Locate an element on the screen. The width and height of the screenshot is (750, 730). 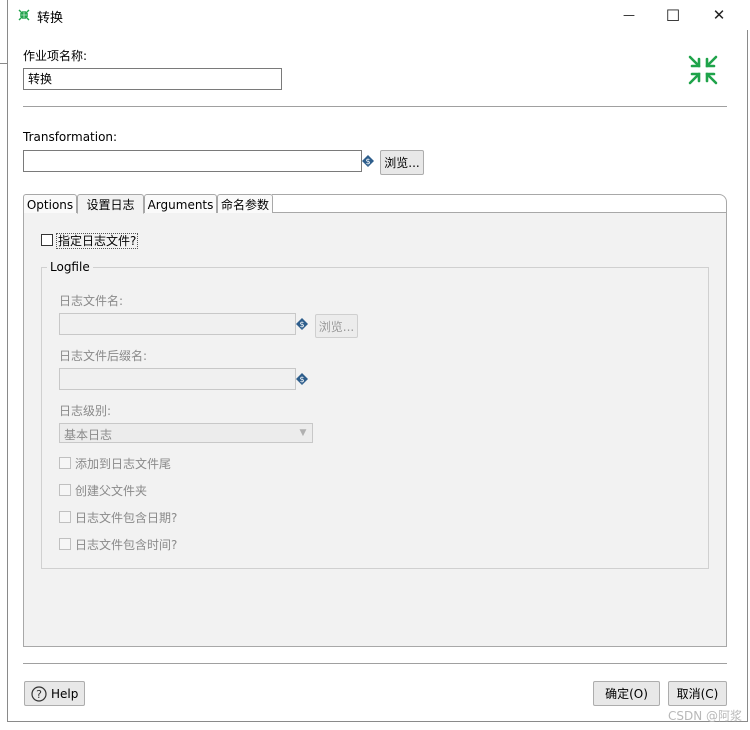
tab-named-parameters: 命名参数 is located at coordinates (245, 204).